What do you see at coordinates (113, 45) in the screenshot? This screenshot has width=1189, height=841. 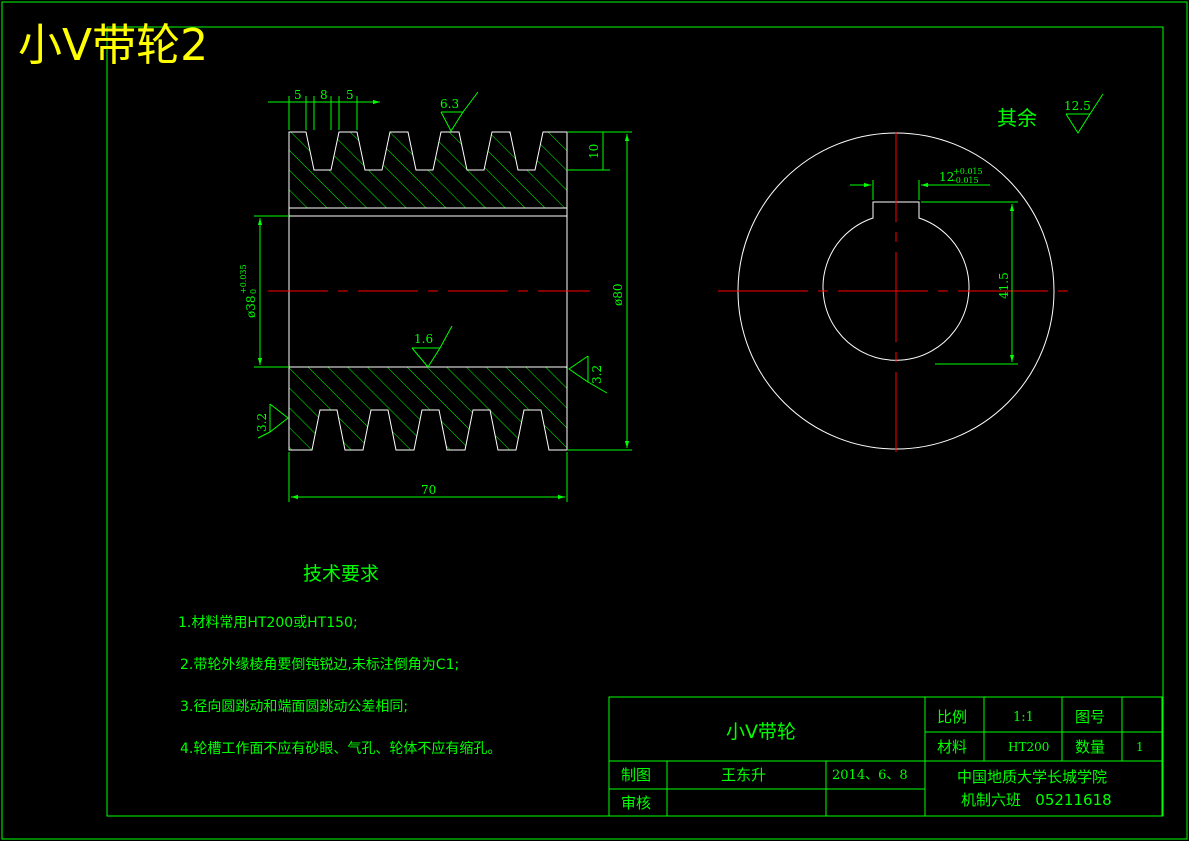 I see `drawing-title: 小V带轮2` at bounding box center [113, 45].